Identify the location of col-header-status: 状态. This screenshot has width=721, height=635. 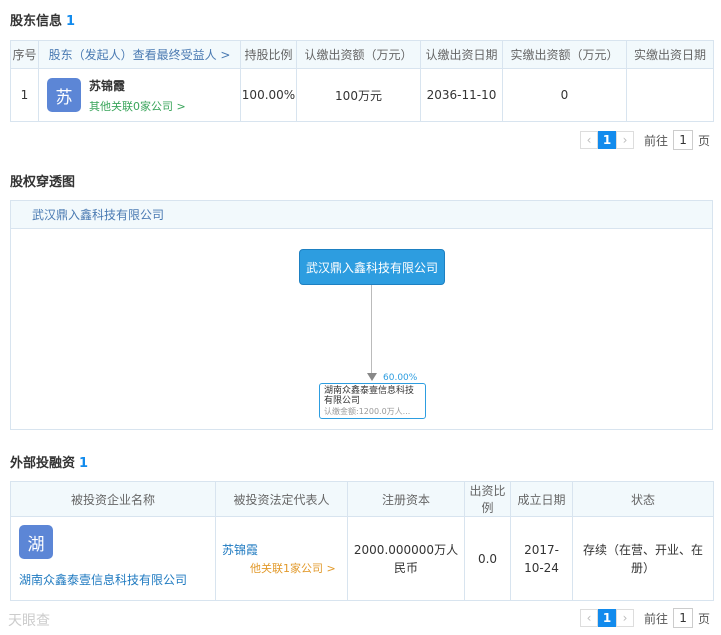
(643, 499).